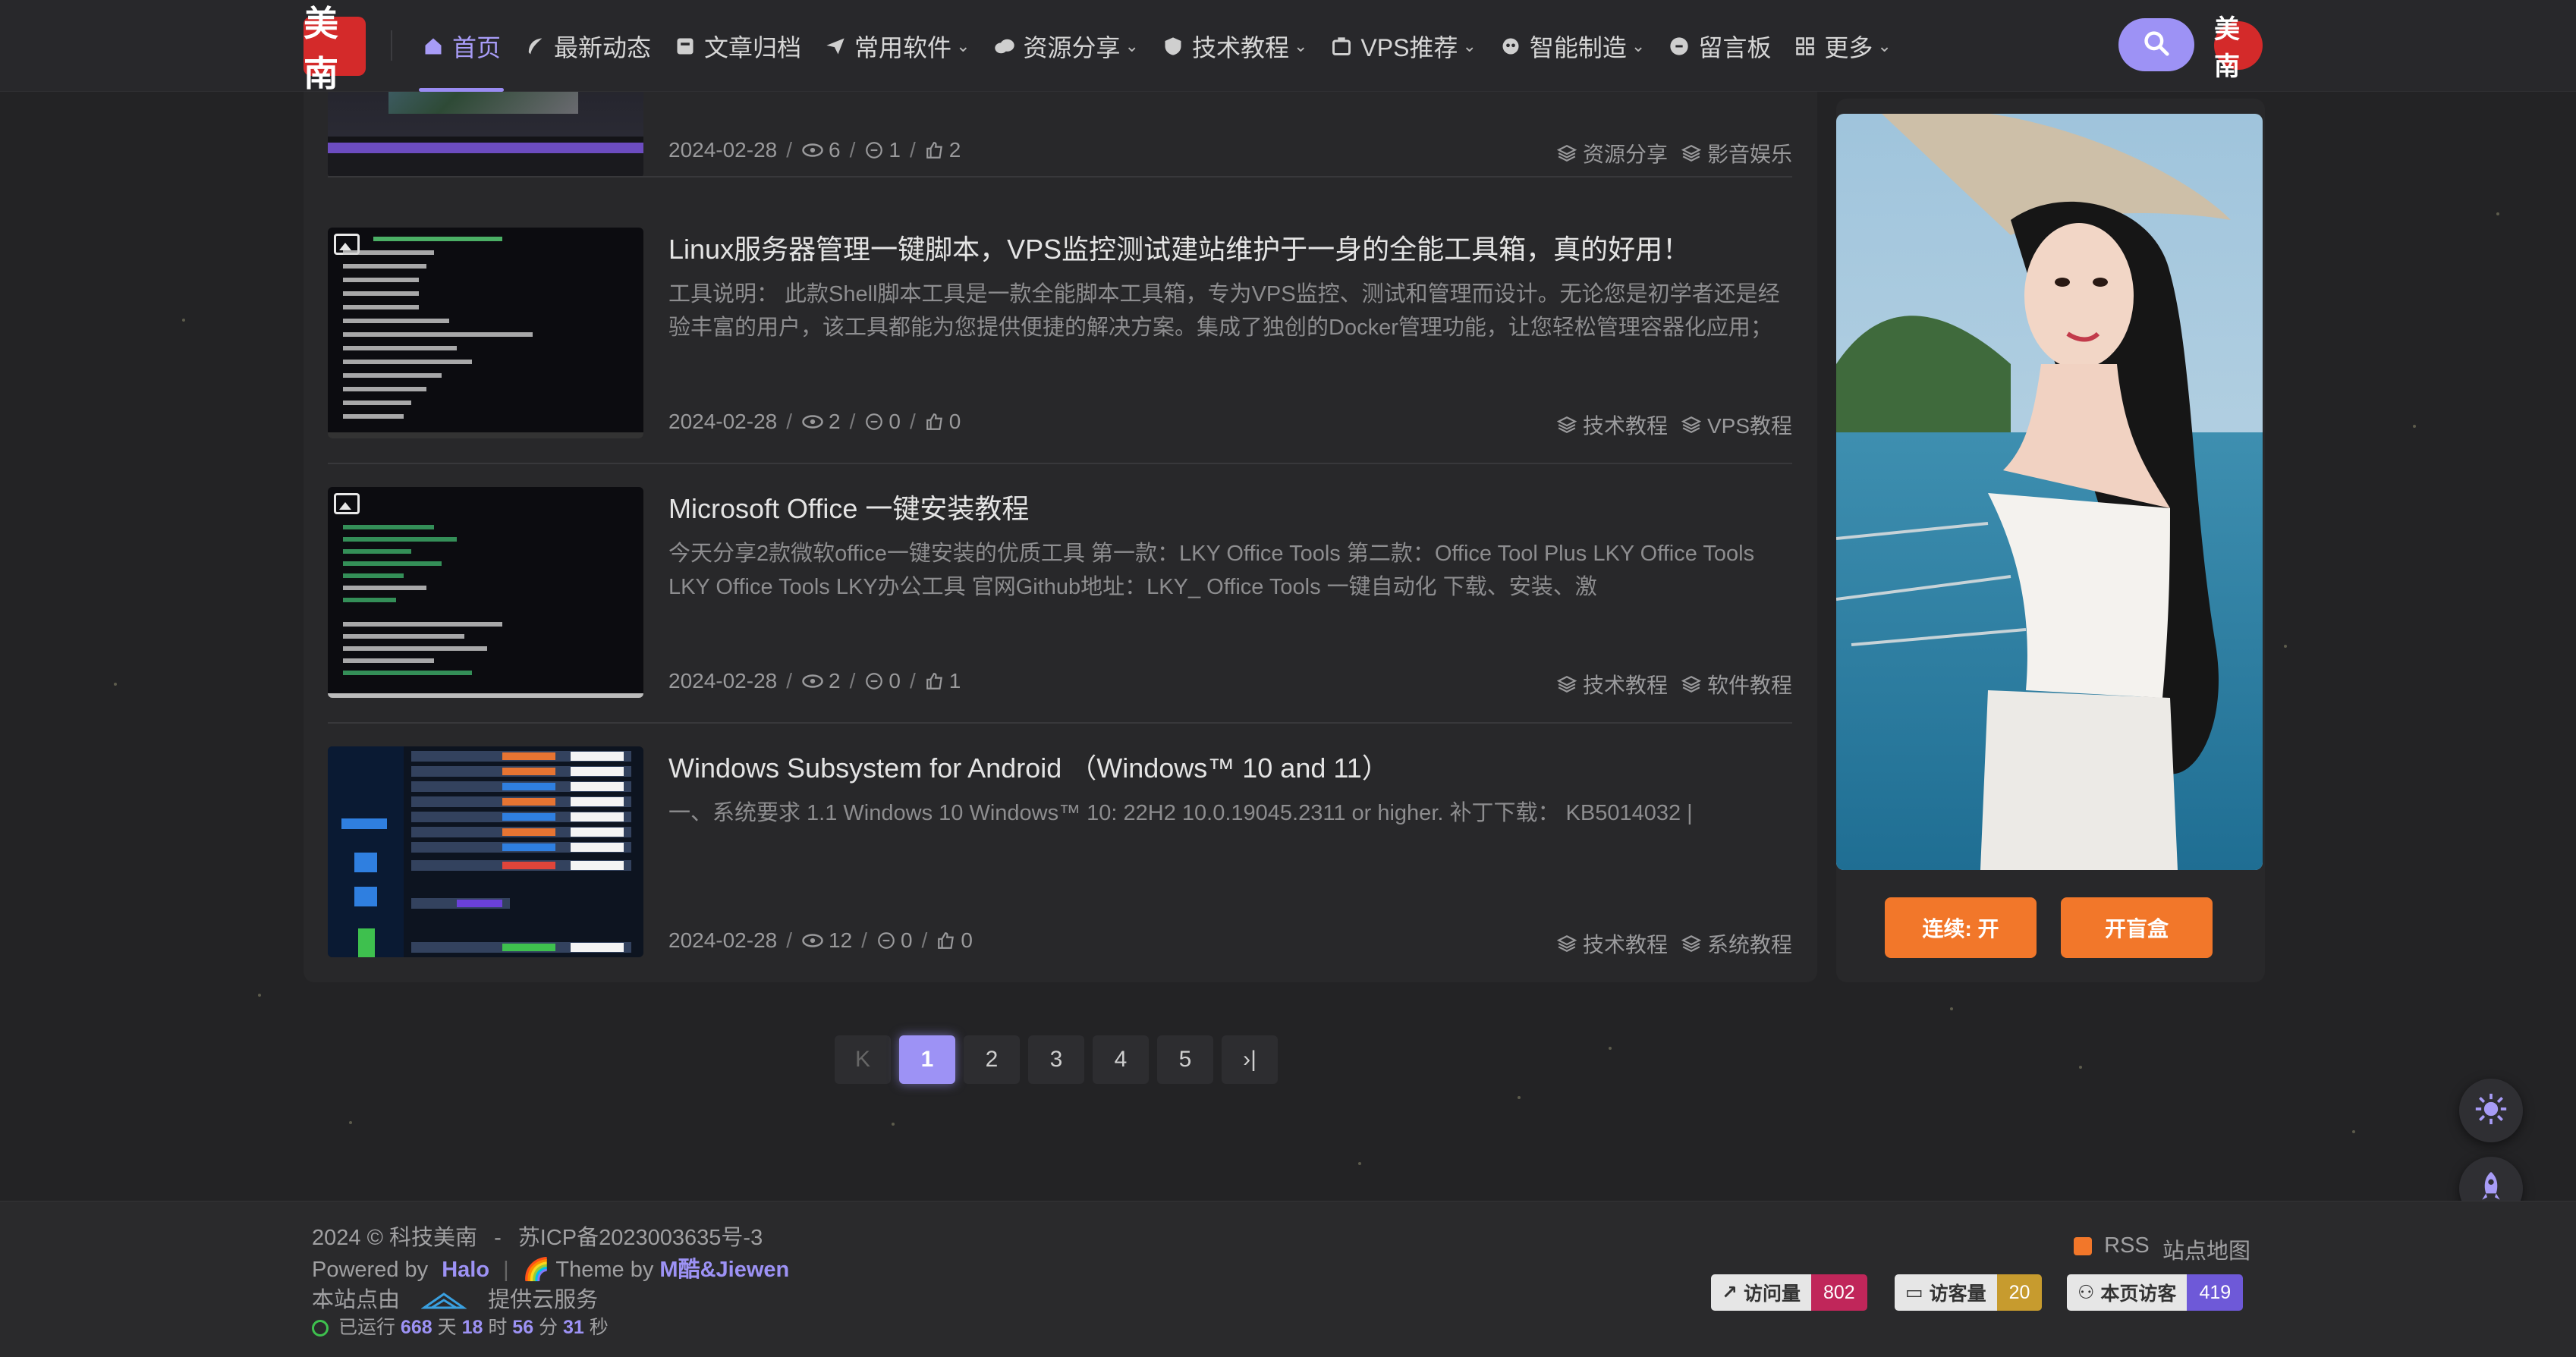 This screenshot has width=2576, height=1357. I want to click on page-button: 1, so click(927, 1059).